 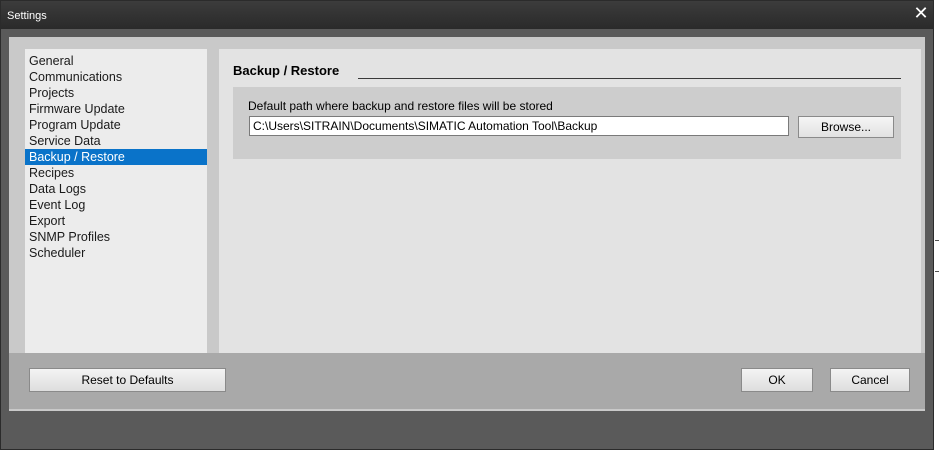 What do you see at coordinates (921, 13) in the screenshot?
I see `close-icon: ✕` at bounding box center [921, 13].